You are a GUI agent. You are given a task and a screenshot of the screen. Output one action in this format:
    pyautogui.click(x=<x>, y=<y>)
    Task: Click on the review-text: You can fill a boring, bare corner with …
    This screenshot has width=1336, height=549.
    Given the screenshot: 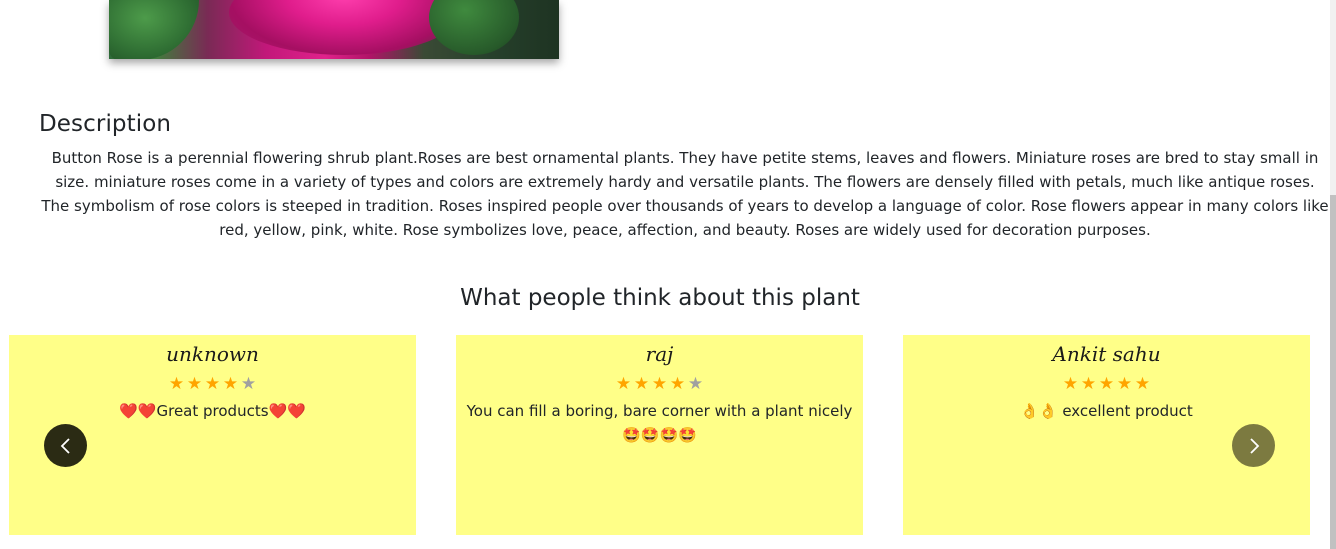 What is the action you would take?
    pyautogui.click(x=659, y=423)
    